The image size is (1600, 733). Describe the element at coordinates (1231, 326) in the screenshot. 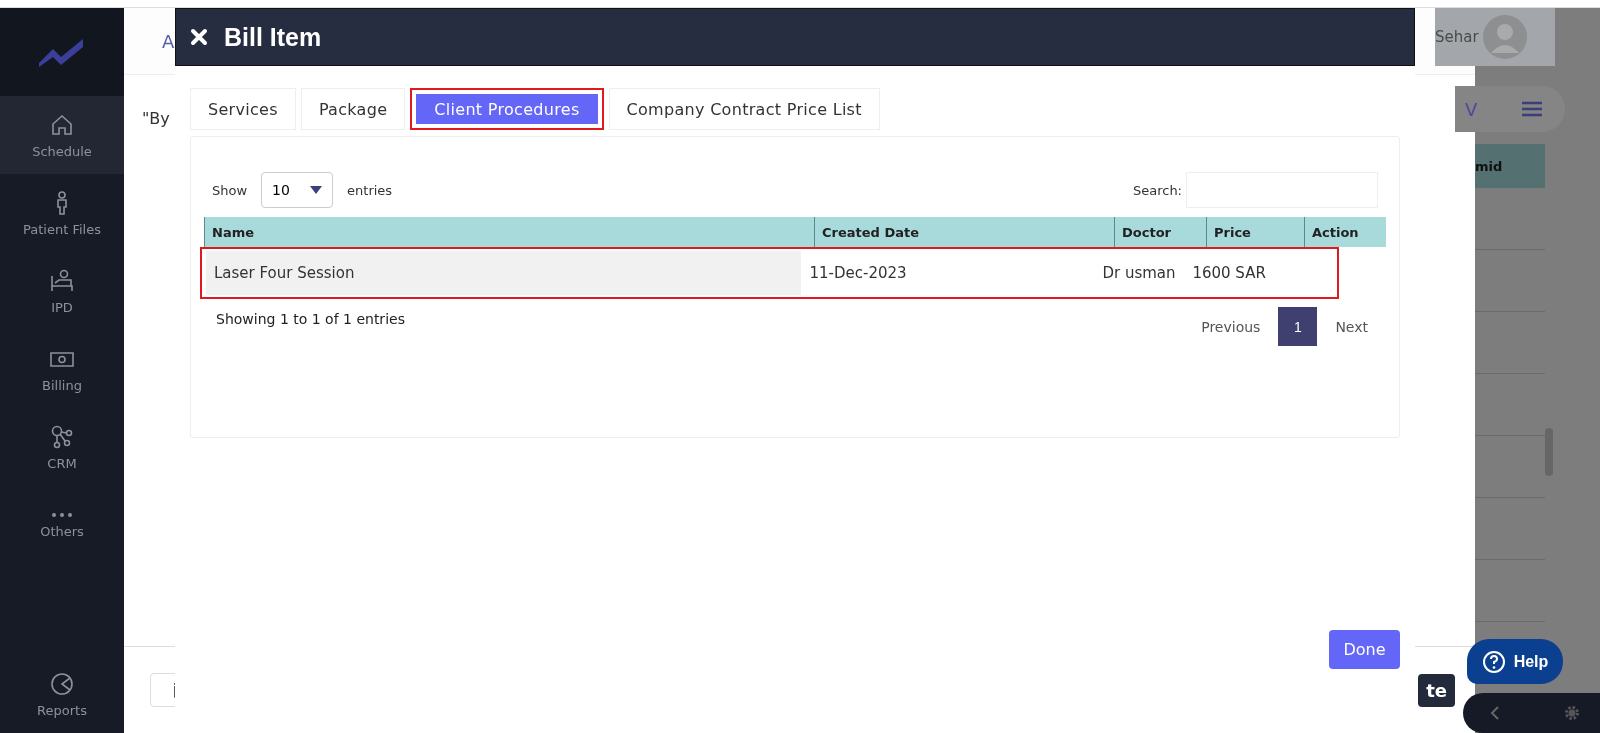

I see `previous-button: Previous` at that location.